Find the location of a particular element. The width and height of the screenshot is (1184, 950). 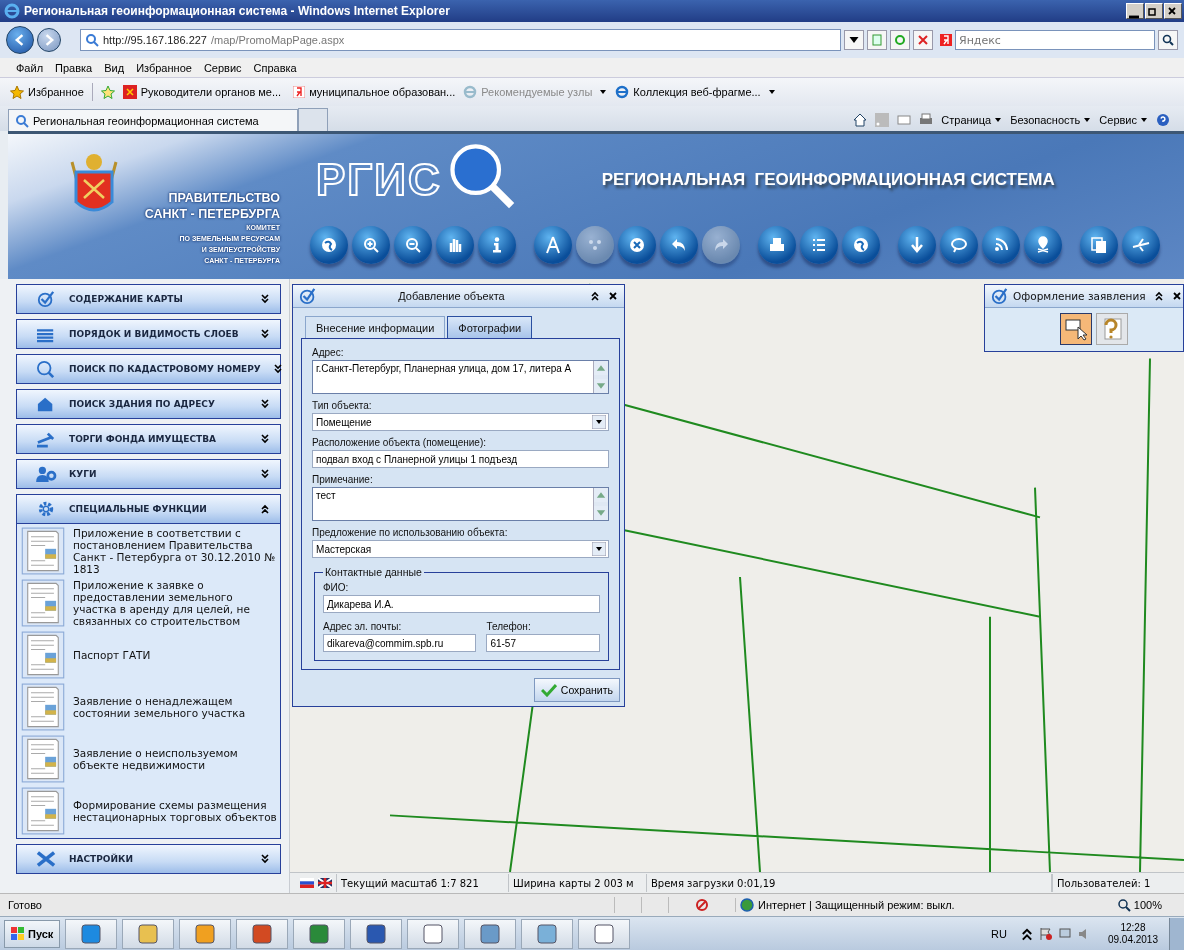

undo-button is located at coordinates (679, 245).